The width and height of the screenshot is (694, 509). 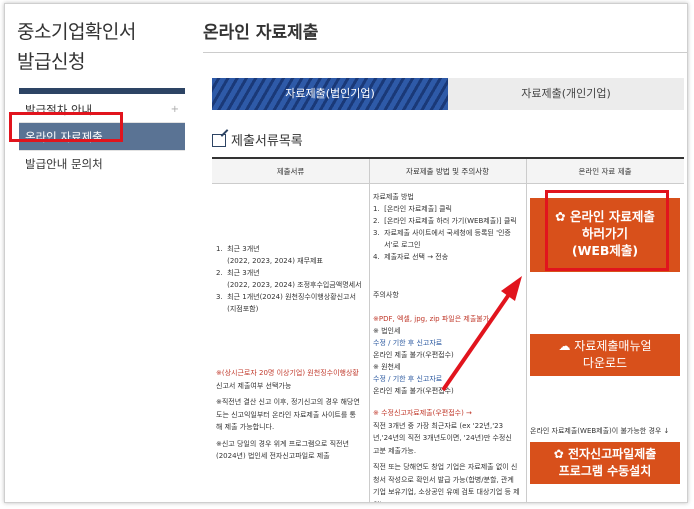 What do you see at coordinates (476, 341) in the screenshot?
I see `arrow-shaft` at bounding box center [476, 341].